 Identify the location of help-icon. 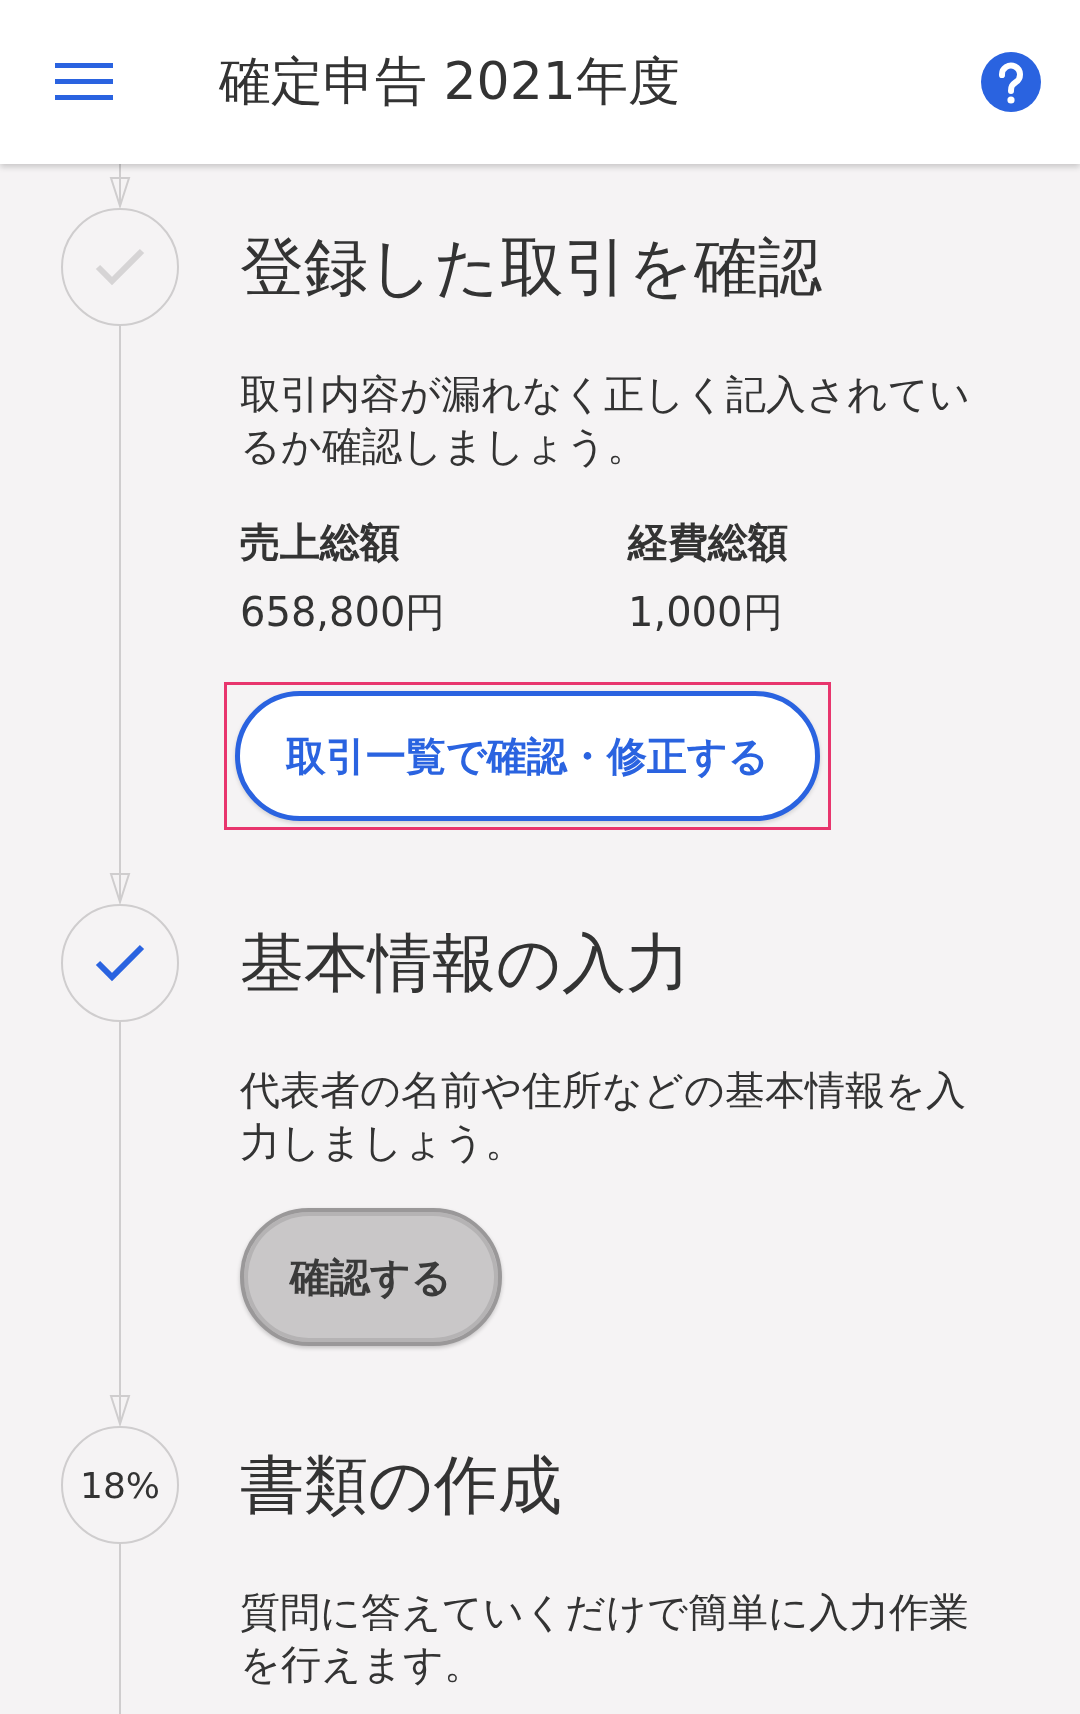
(1011, 82).